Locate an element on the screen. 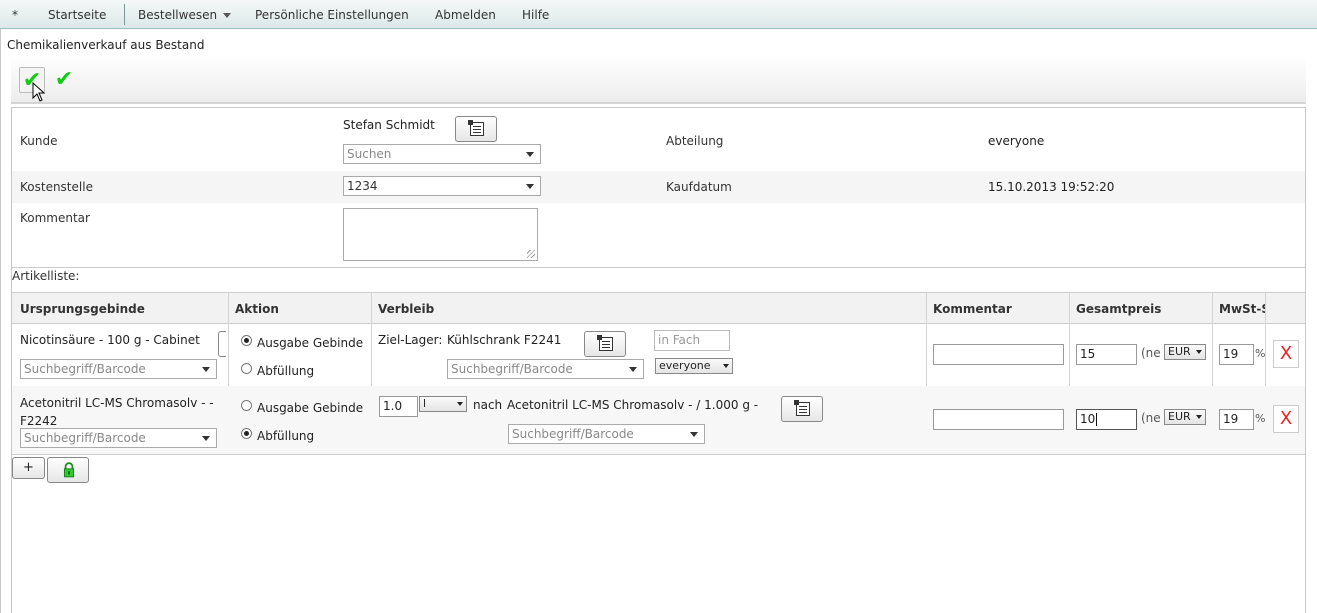 The width and height of the screenshot is (1317, 613). text-caret is located at coordinates (1096, 419).